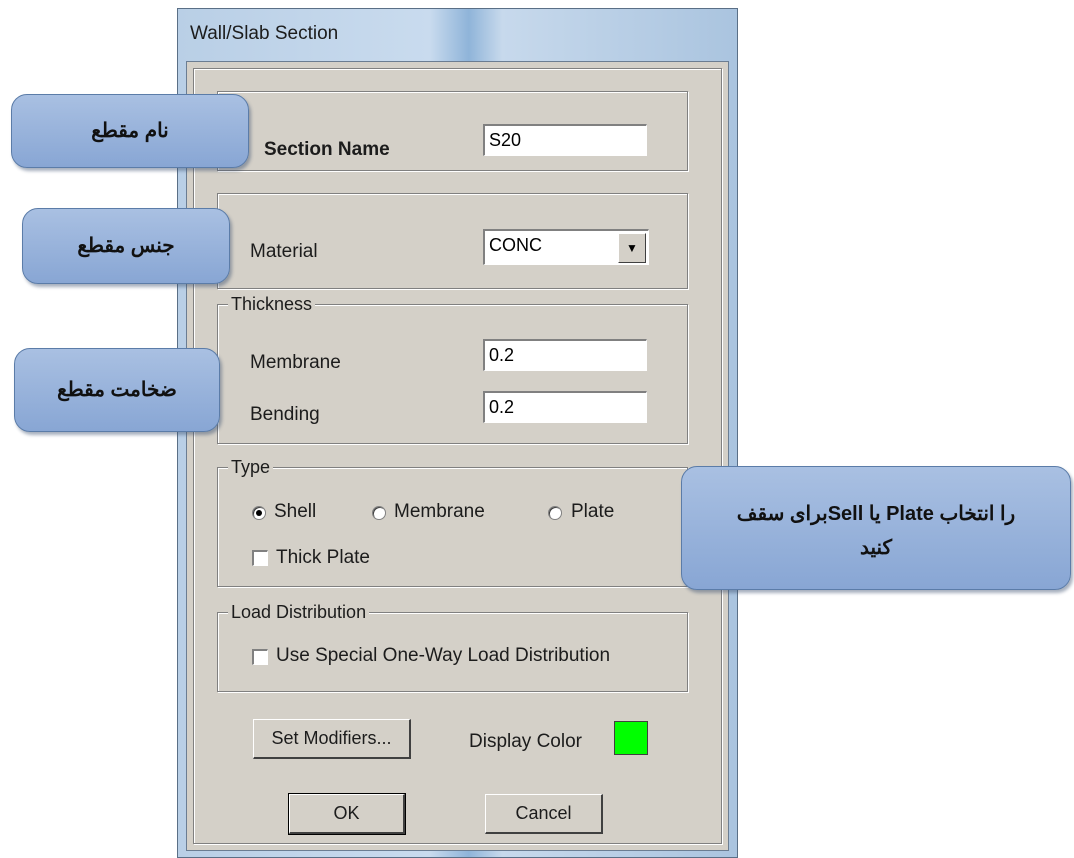 This screenshot has height=858, width=1074. Describe the element at coordinates (443, 655) in the screenshot. I see `one-way-load-label: Use Special One-Way Load Distribution` at that location.